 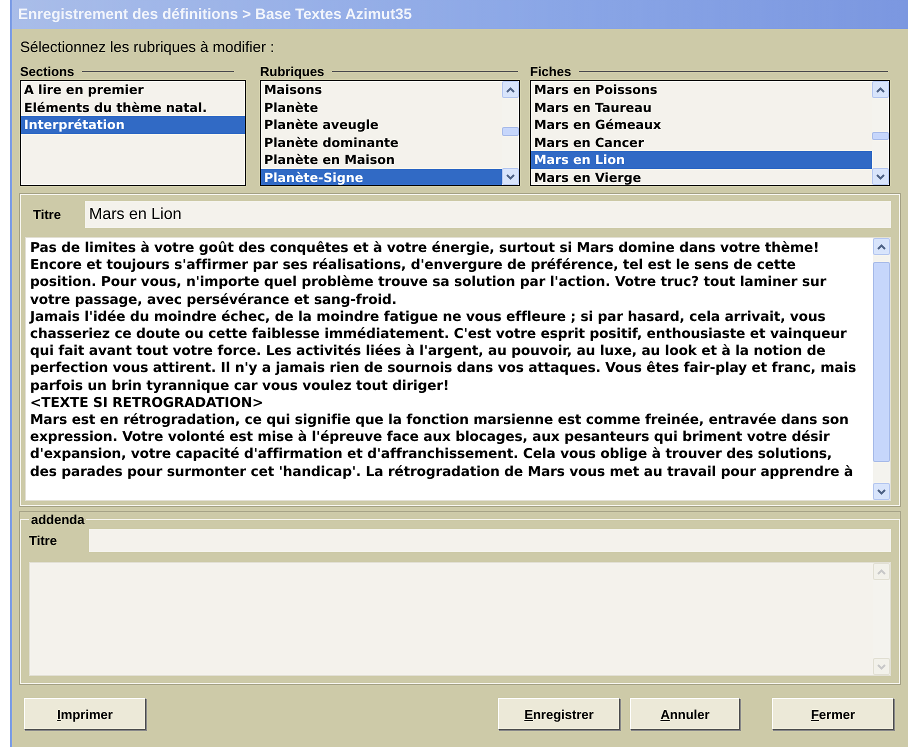 I want to click on list-item: Planète-Signe, so click(x=381, y=176).